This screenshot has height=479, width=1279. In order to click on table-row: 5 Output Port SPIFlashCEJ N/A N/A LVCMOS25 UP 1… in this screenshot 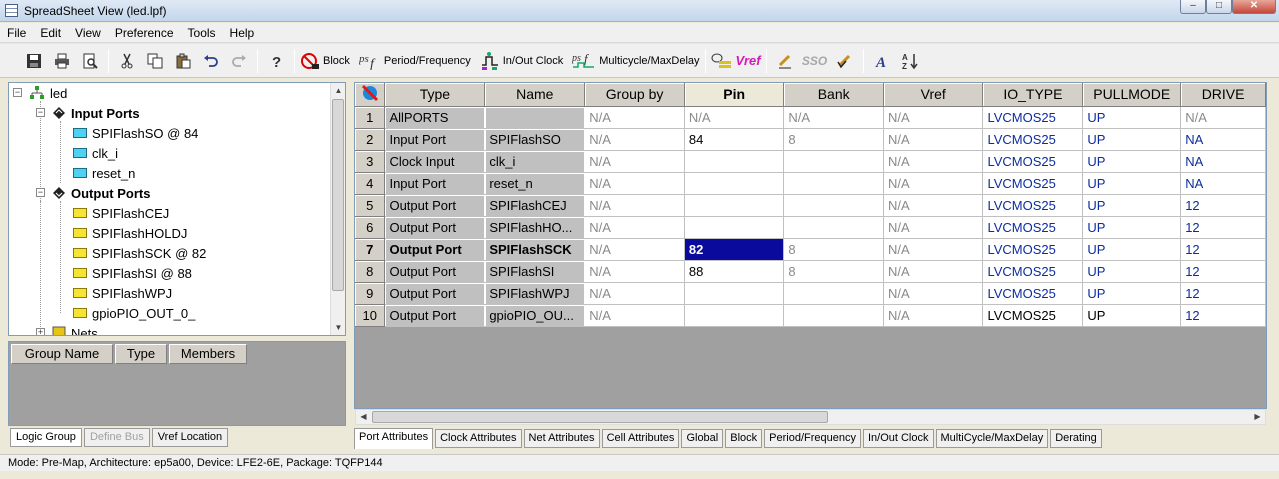, I will do `click(810, 205)`.